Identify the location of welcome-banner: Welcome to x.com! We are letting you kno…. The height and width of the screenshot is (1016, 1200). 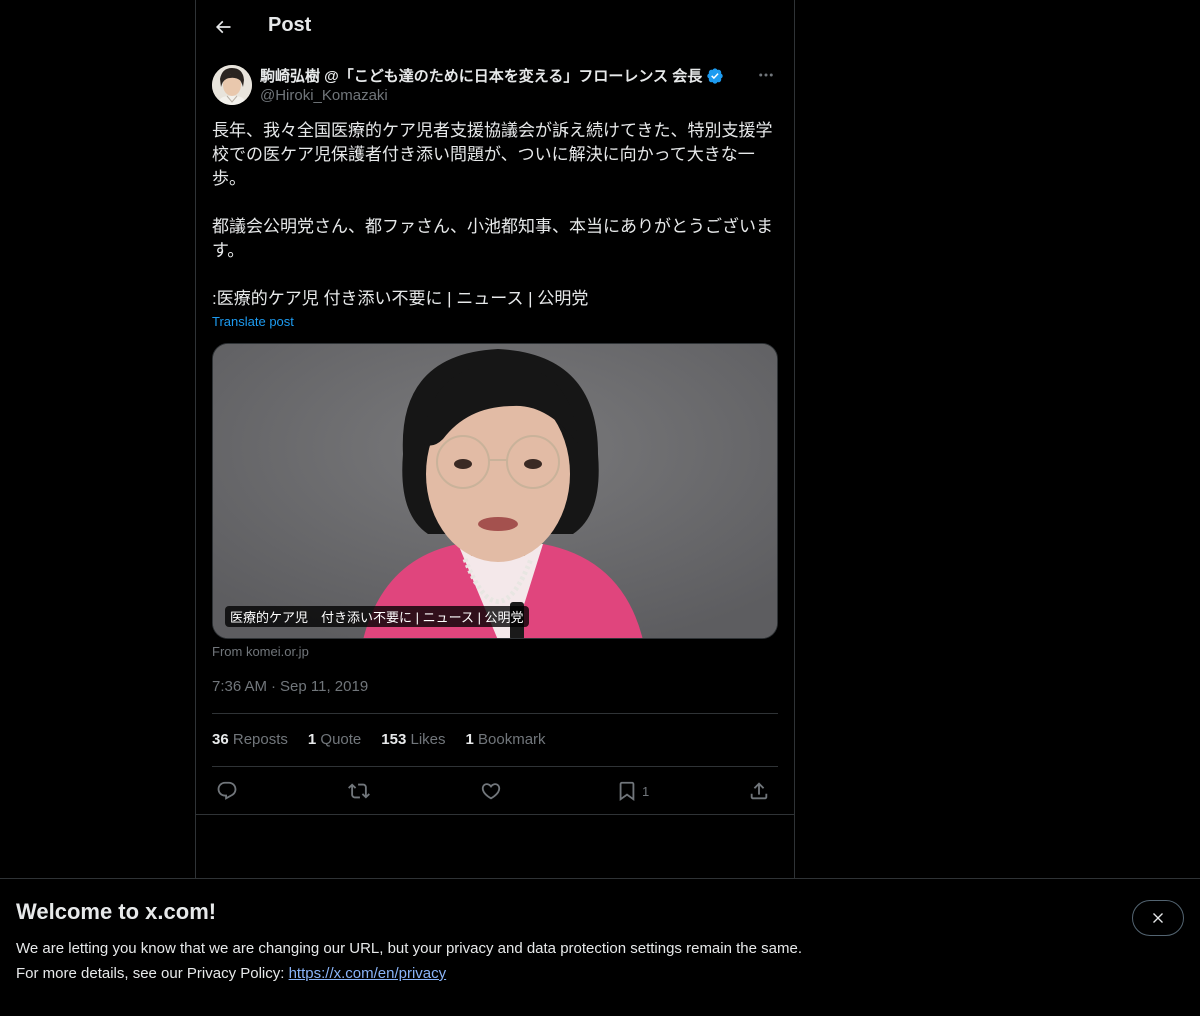
(600, 947).